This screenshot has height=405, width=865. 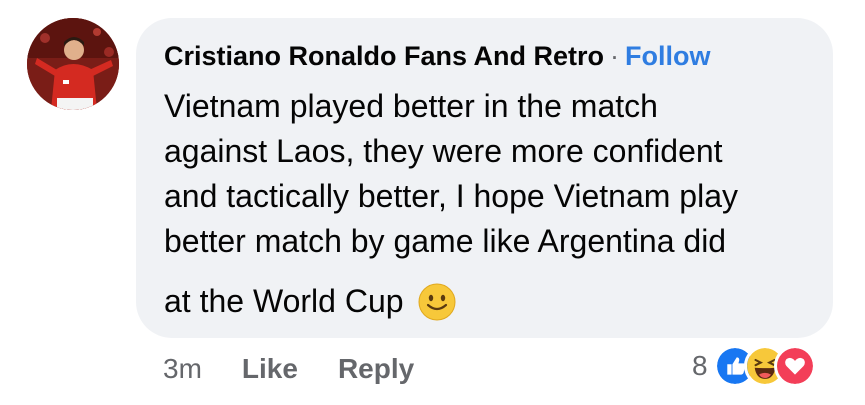 I want to click on comment-timestamp: 3m, so click(x=182, y=369).